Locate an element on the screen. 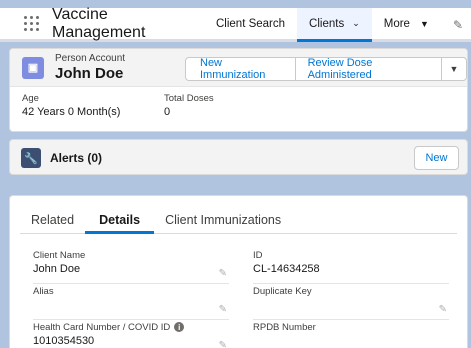  review-dose-administered-button: Review Dose Administered is located at coordinates (368, 69).